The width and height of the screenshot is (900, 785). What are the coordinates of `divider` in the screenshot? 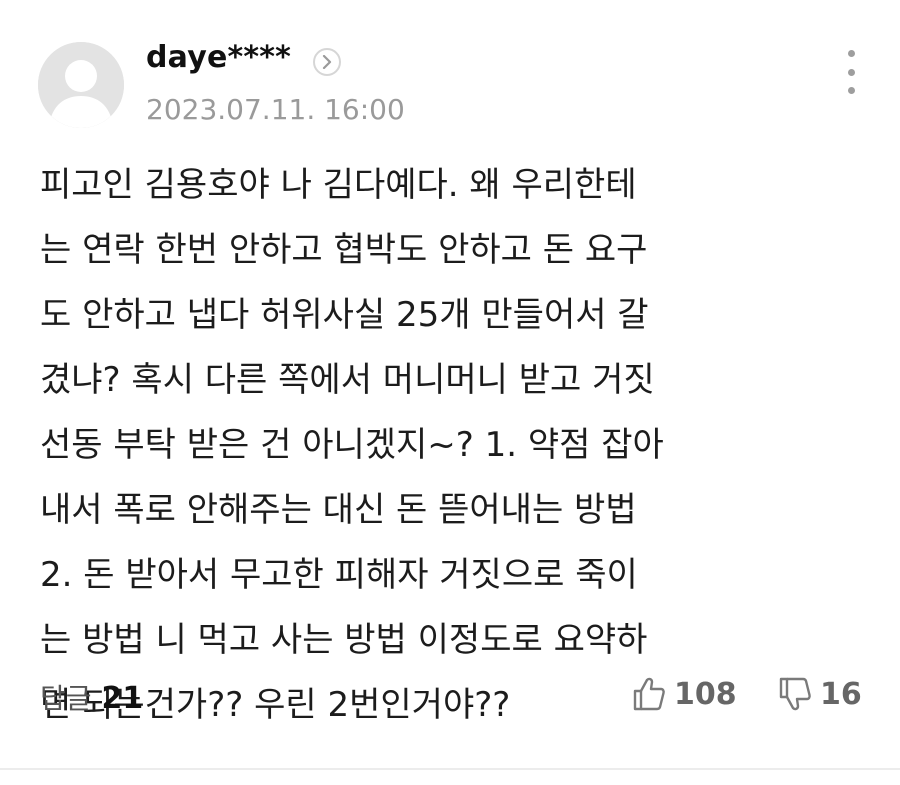 It's located at (450, 769).